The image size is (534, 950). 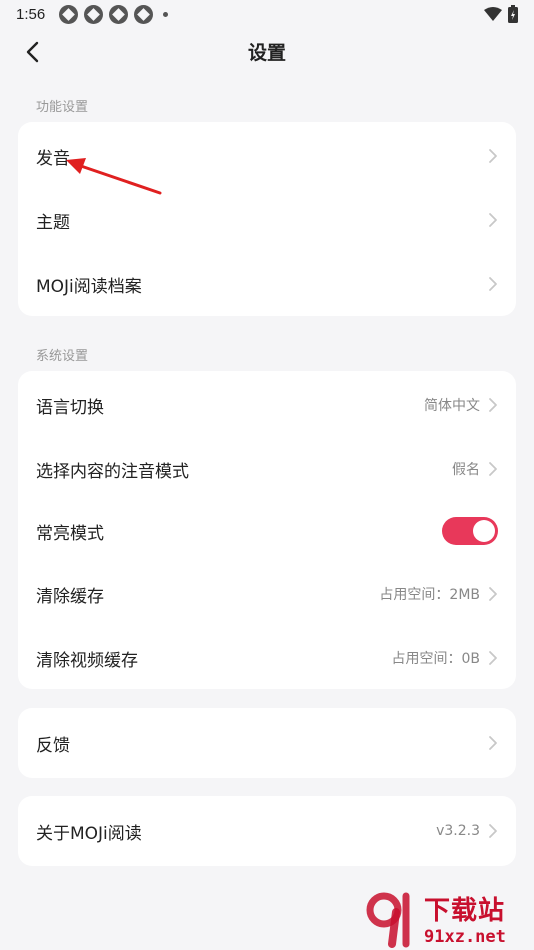 What do you see at coordinates (513, 14) in the screenshot?
I see `battery-icon` at bounding box center [513, 14].